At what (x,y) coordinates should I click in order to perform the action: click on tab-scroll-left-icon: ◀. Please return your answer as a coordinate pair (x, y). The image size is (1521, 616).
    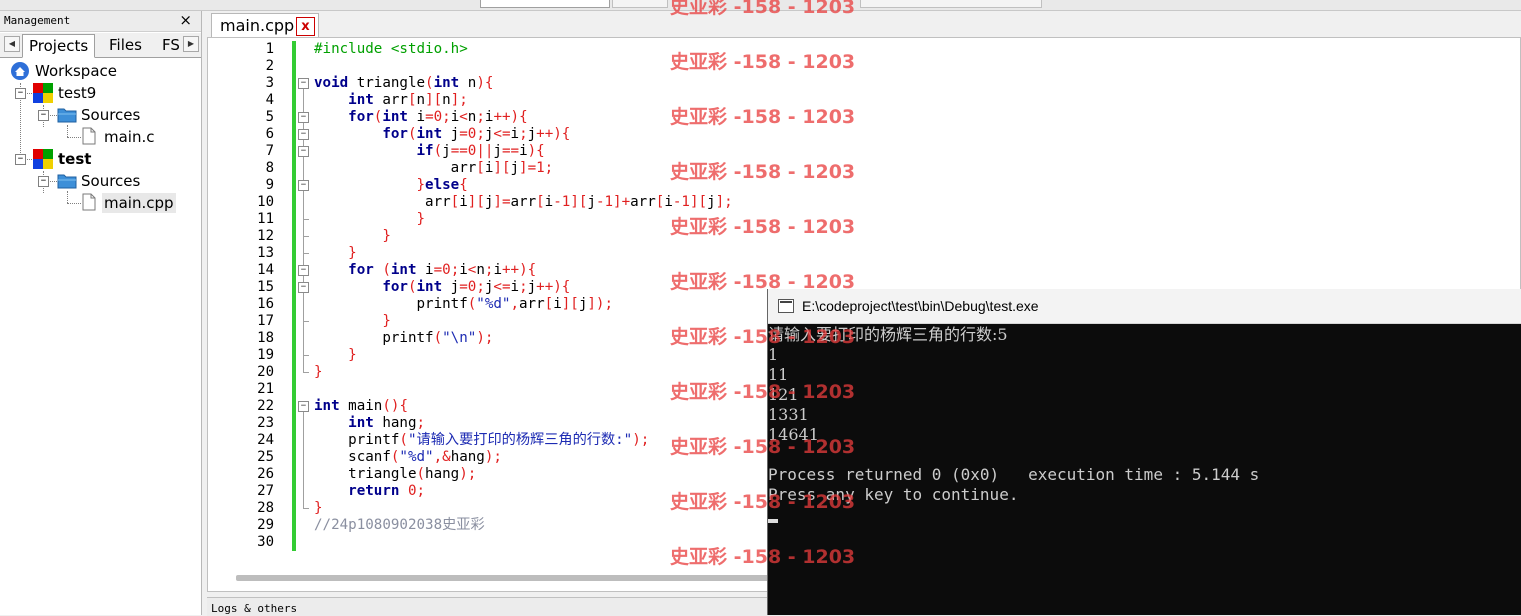
    Looking at the image, I should click on (12, 44).